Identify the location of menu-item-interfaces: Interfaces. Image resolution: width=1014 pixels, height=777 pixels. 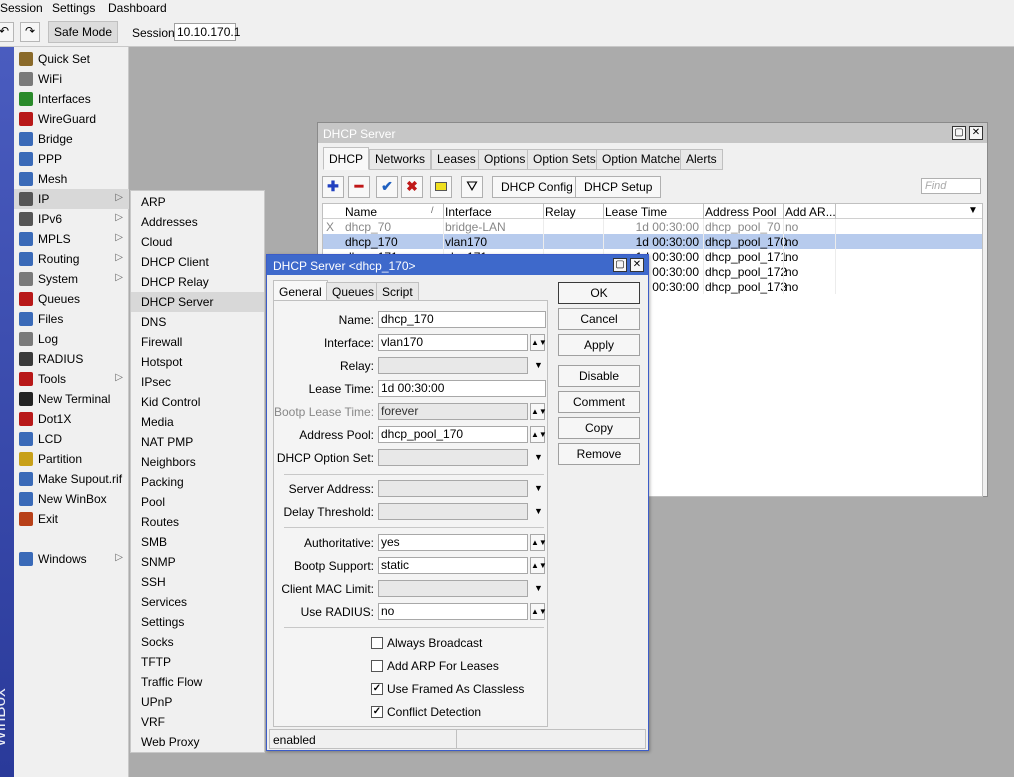
(71, 99).